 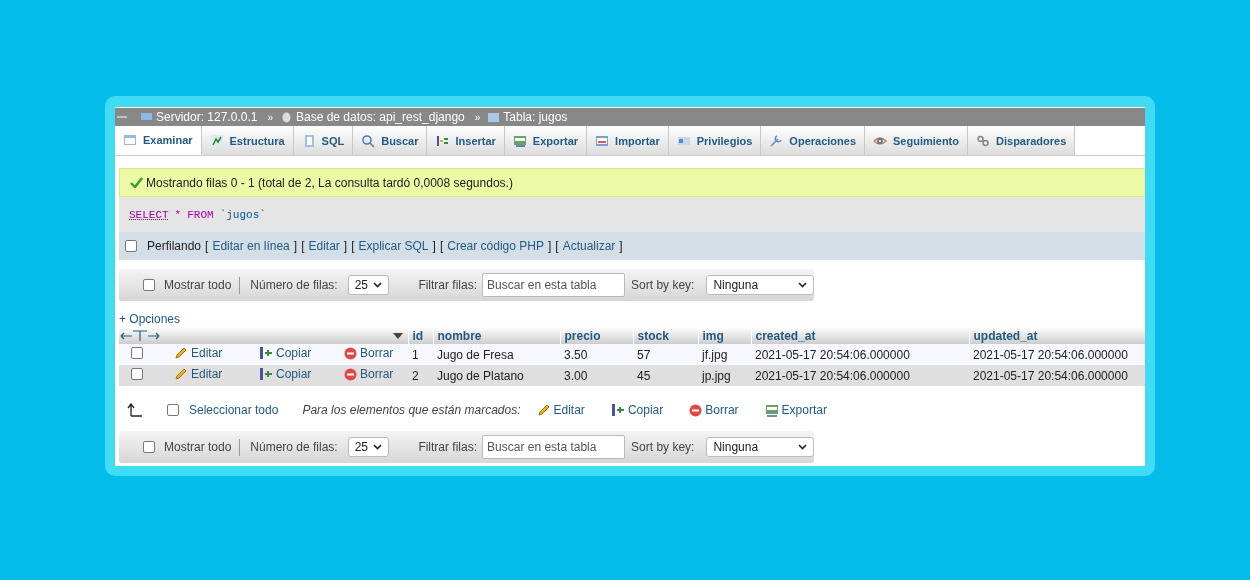 What do you see at coordinates (380, 117) in the screenshot?
I see `breadcrumb-link: Base de datos: api_rest_django` at bounding box center [380, 117].